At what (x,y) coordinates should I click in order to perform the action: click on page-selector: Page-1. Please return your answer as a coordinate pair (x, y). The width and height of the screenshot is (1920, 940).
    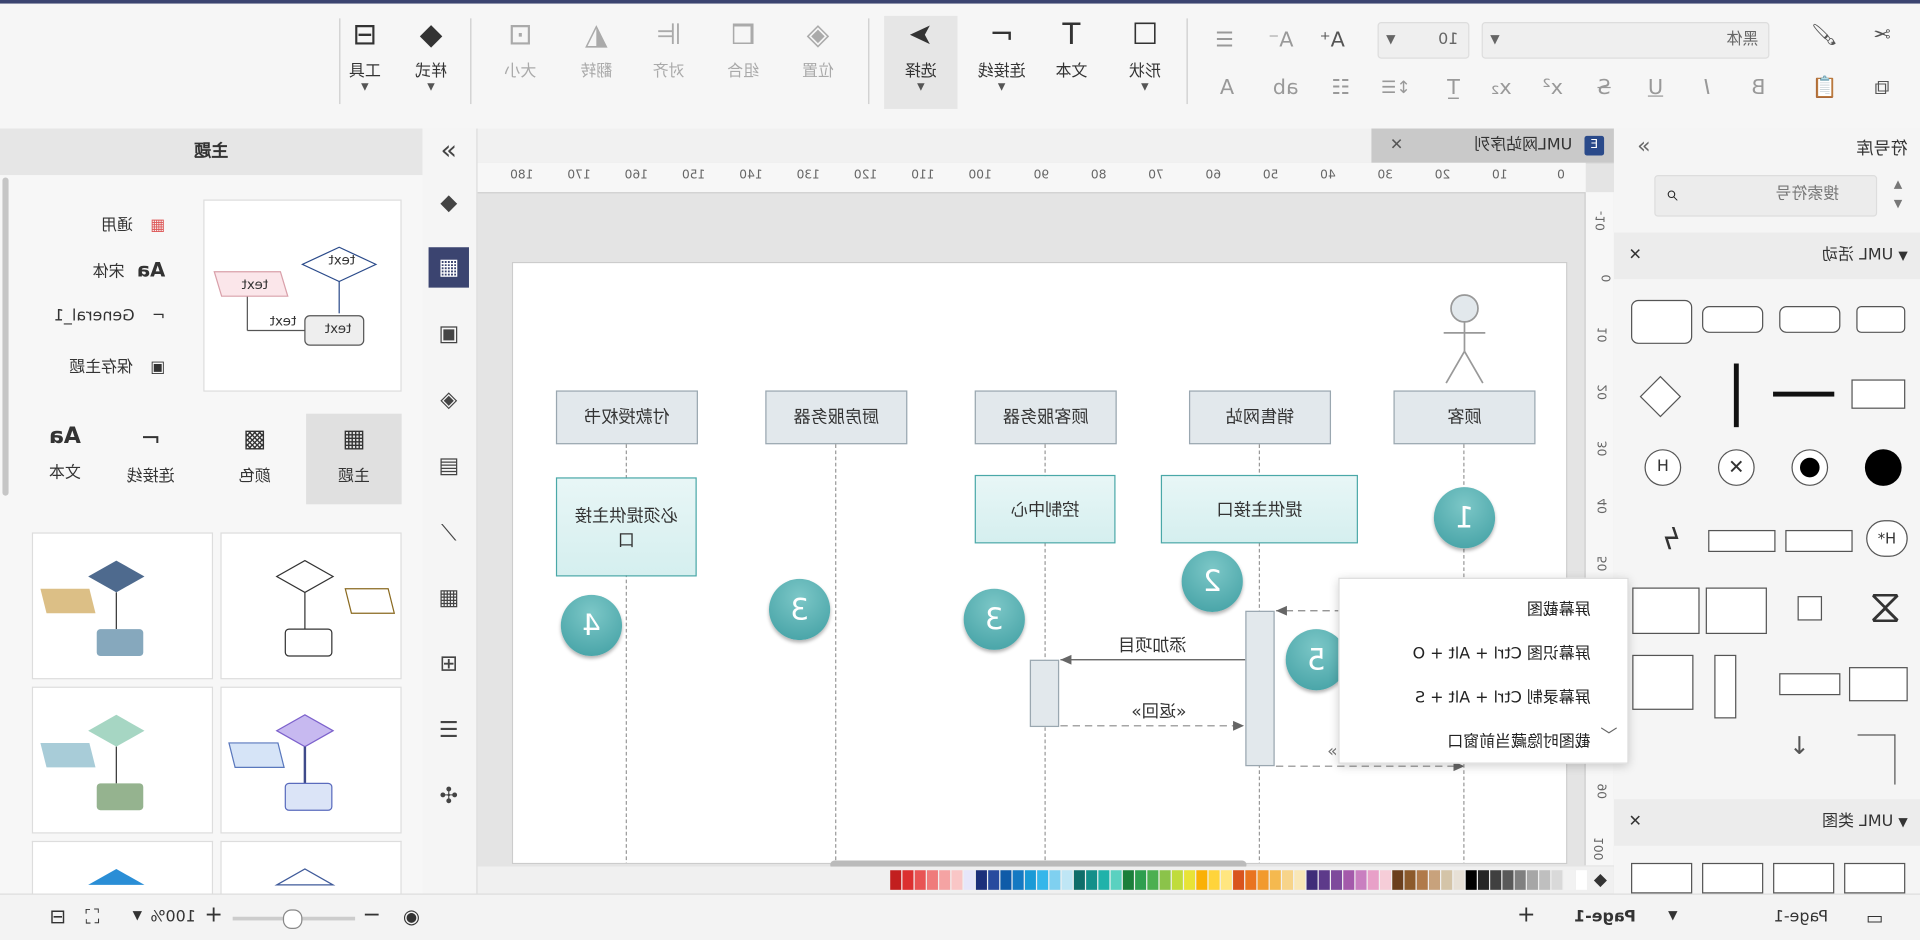
    Looking at the image, I should click on (1801, 917).